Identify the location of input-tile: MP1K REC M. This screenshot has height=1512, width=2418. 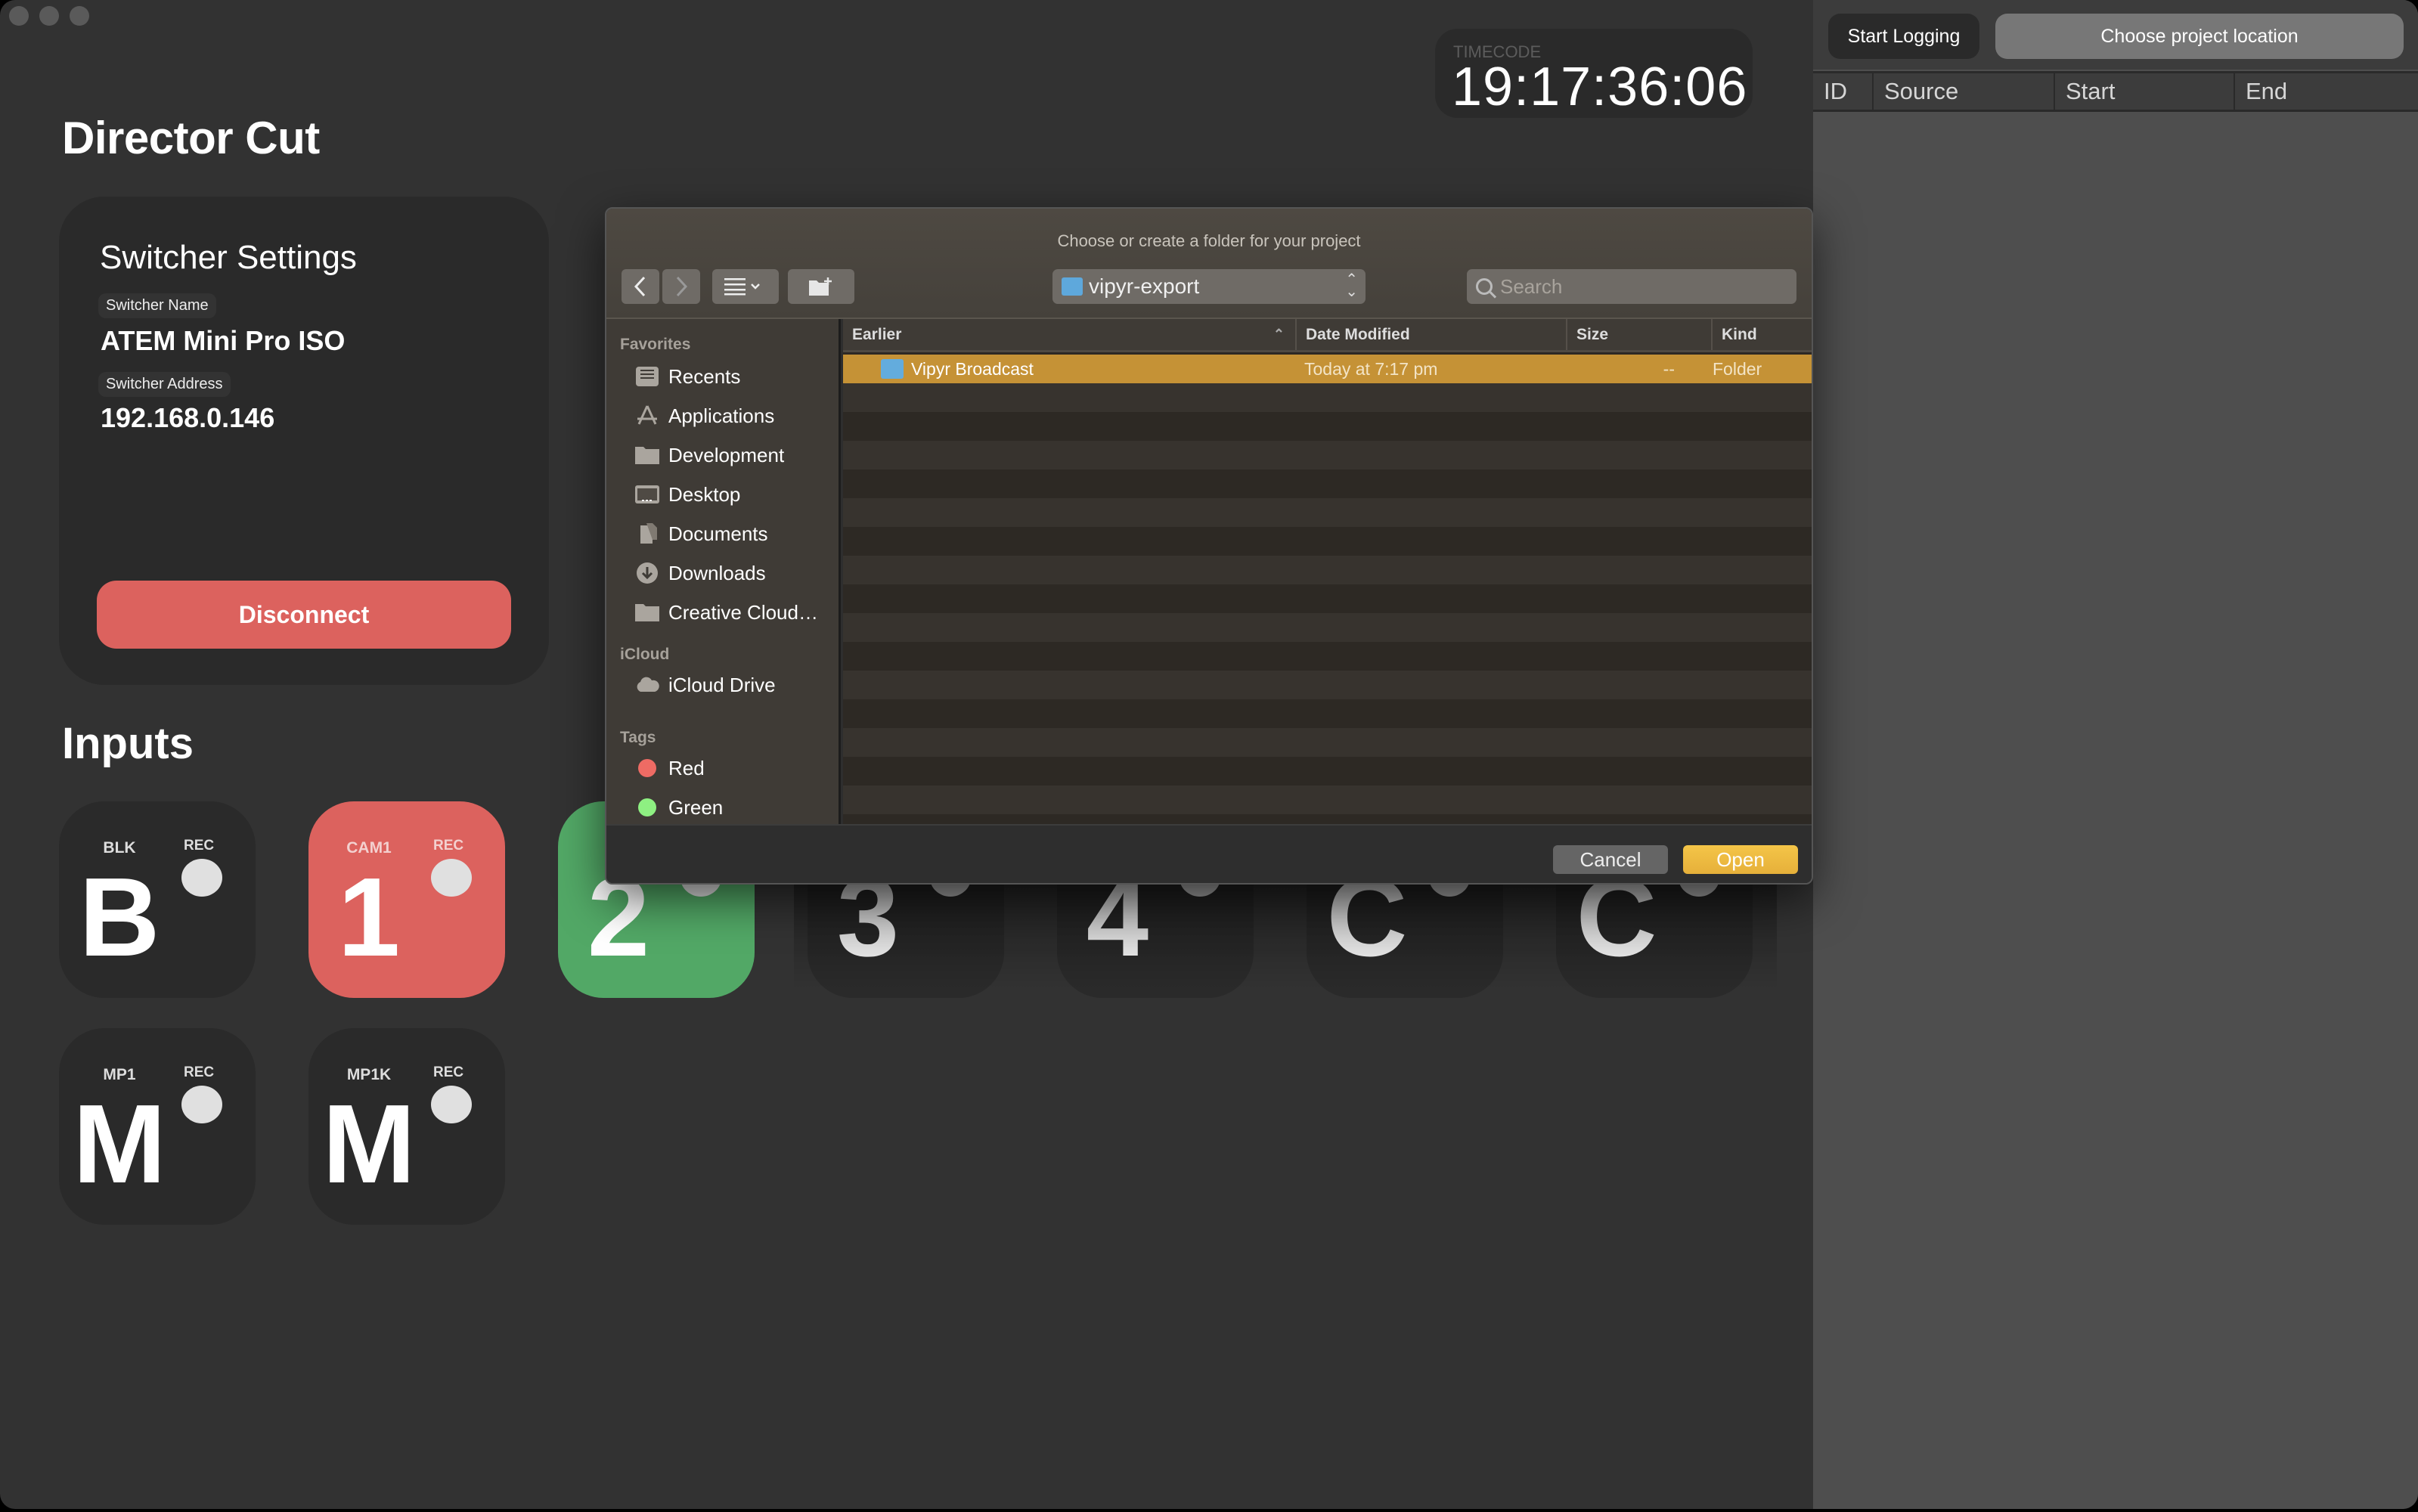
(406, 1126).